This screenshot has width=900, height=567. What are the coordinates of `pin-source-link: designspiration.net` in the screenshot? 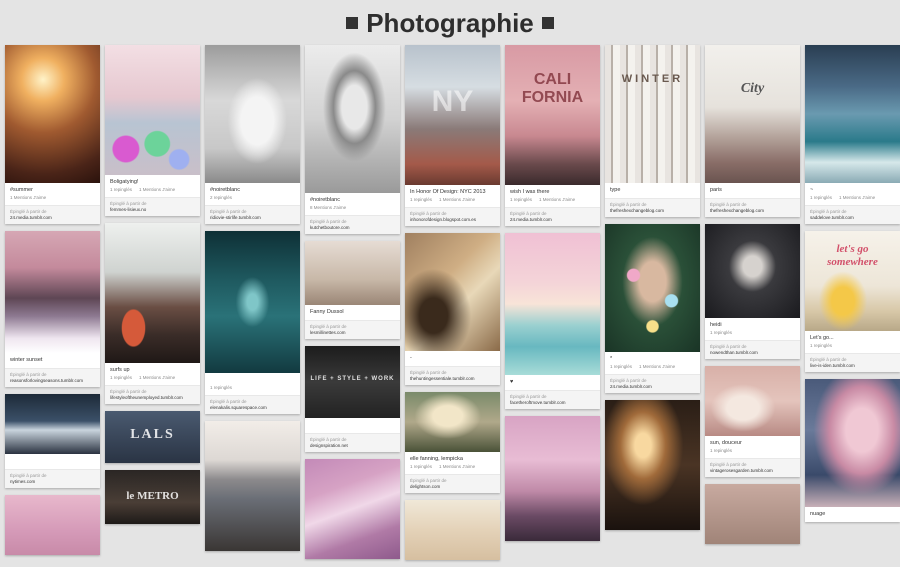 It's located at (352, 446).